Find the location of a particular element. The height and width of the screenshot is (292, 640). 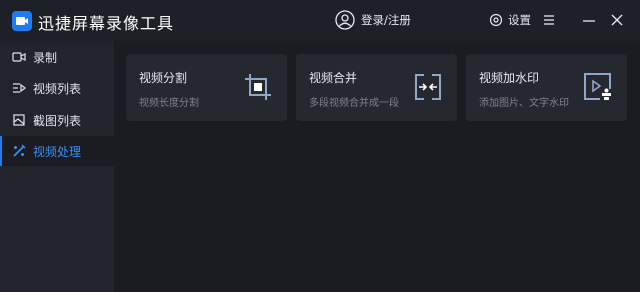

record-icon is located at coordinates (19, 57).